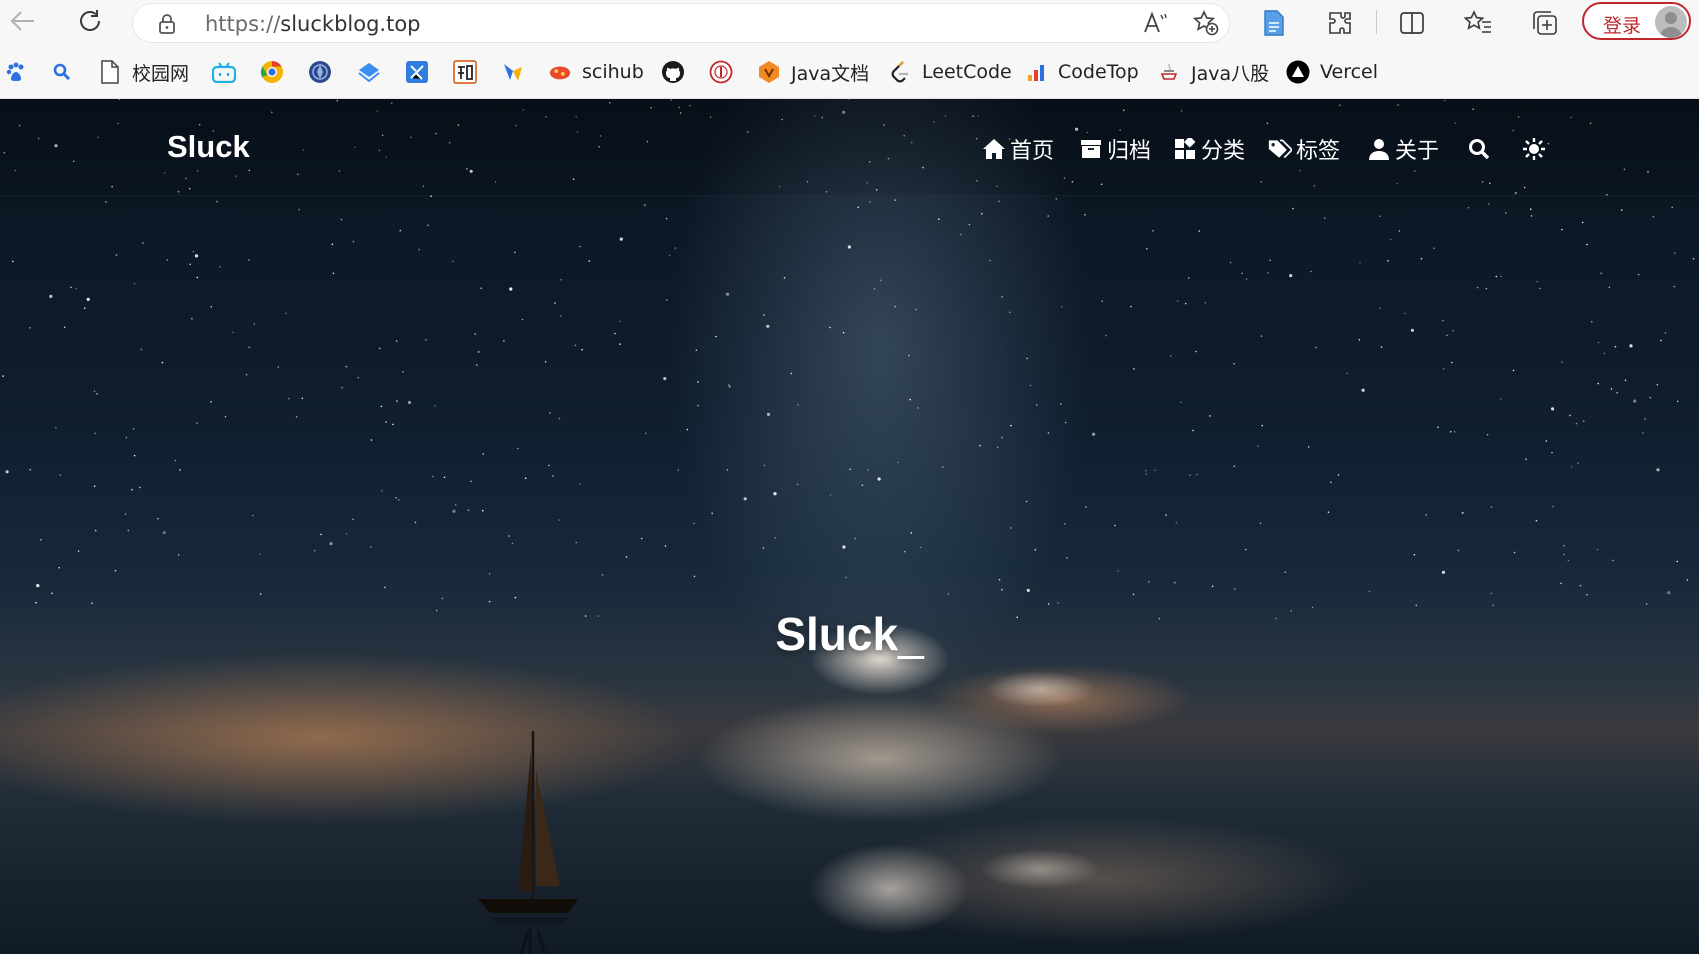  Describe the element at coordinates (1091, 149) in the screenshot. I see `archive-icon` at that location.